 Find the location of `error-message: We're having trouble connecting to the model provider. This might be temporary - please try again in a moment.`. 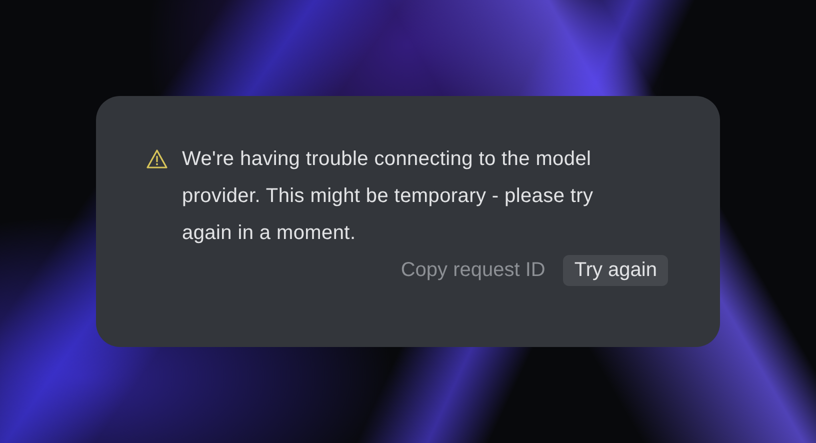

error-message: We're having trouble connecting to the model provider. This might be temporary - please try again in a moment. is located at coordinates (388, 196).